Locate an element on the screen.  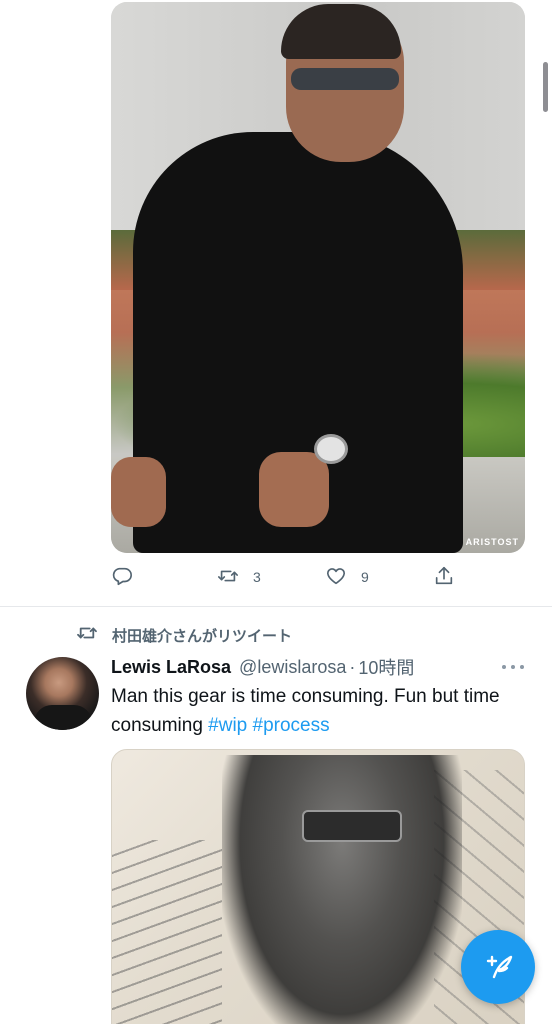
scrollbar is located at coordinates (545, 87).